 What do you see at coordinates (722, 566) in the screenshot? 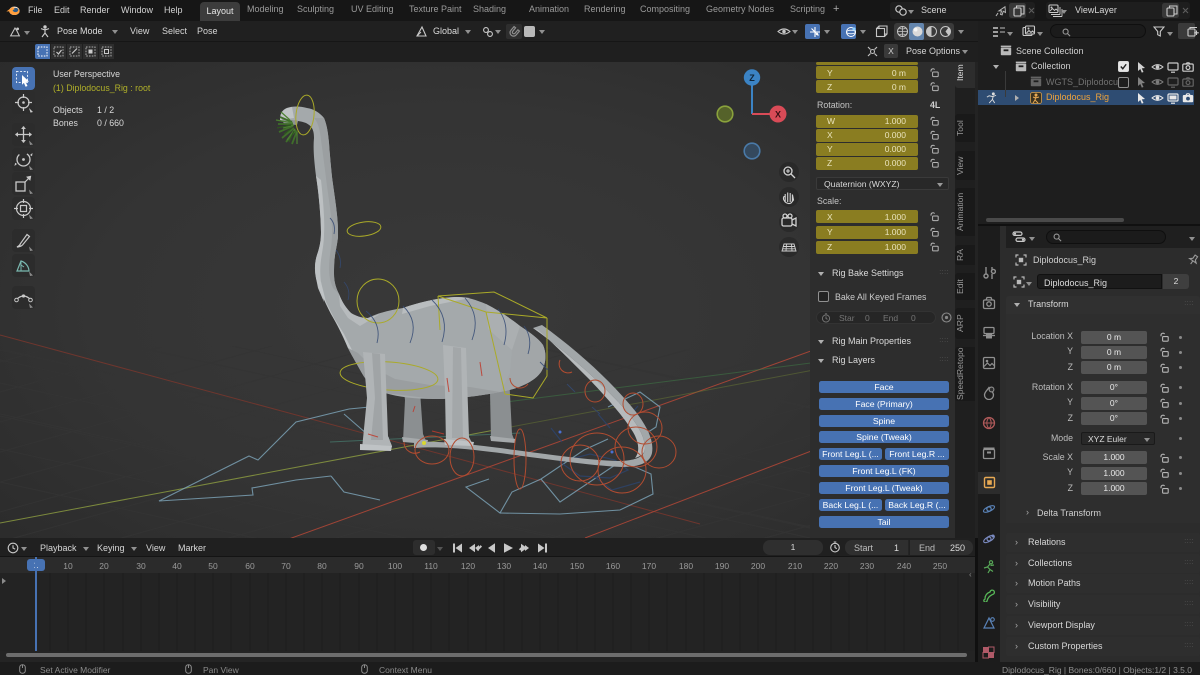
I see `svg-text: 190` at bounding box center [722, 566].